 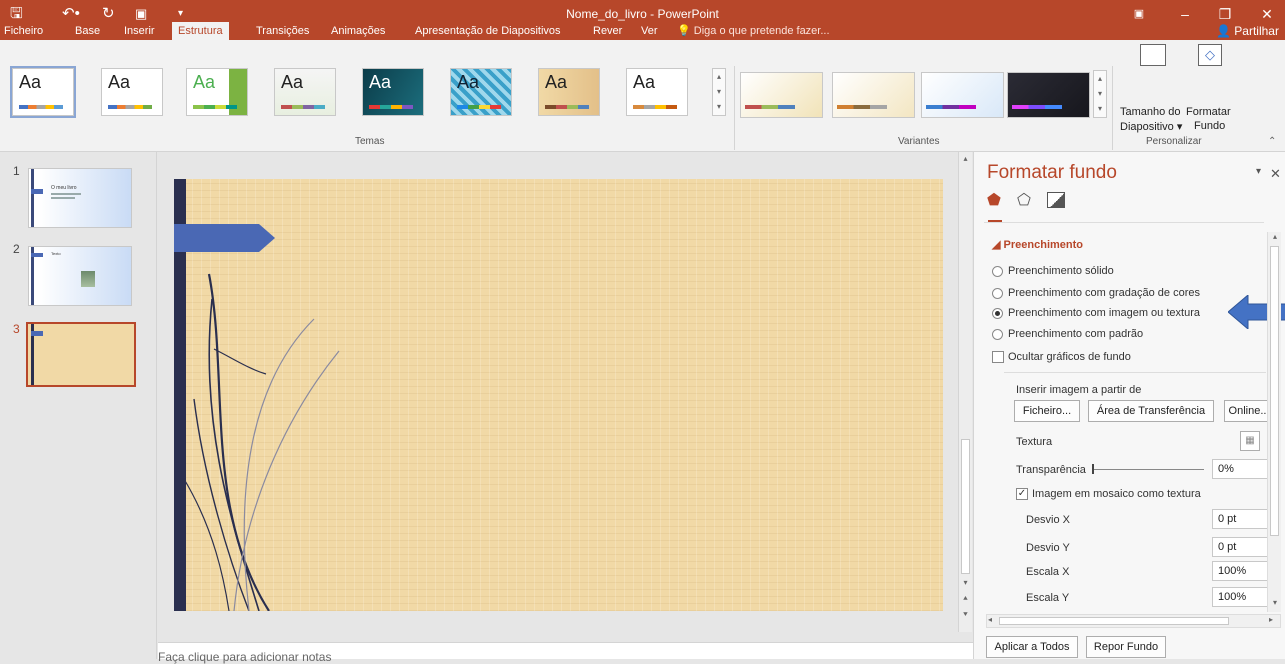 What do you see at coordinates (997, 293) in the screenshot?
I see `radio-gradient-fill` at bounding box center [997, 293].